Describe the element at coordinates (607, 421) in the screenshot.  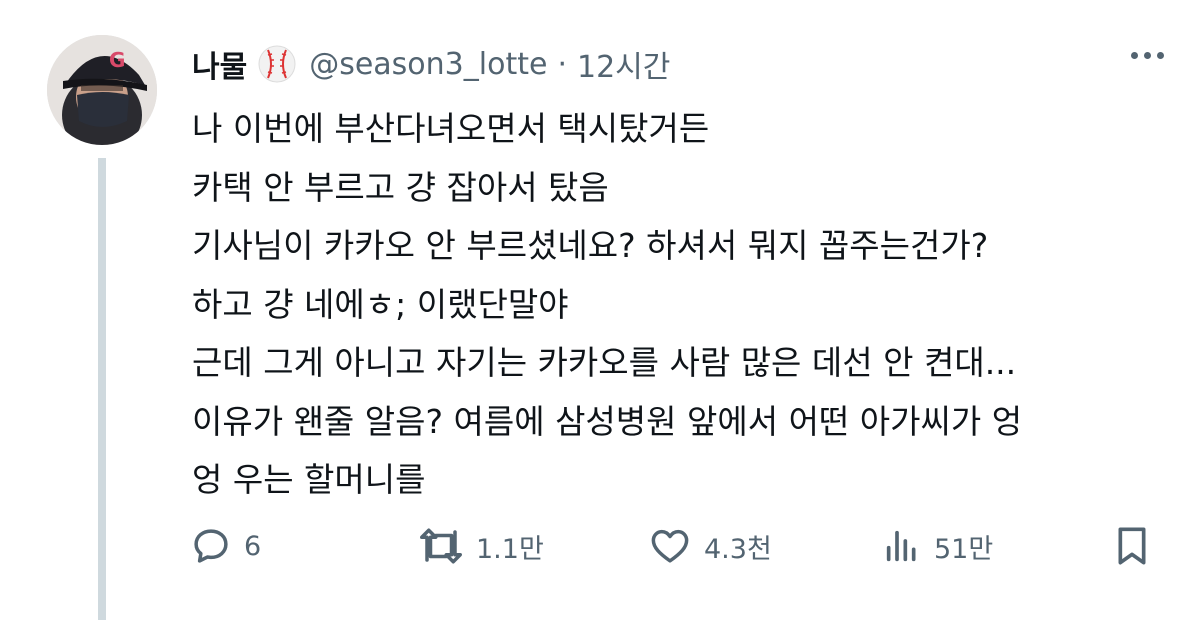
I see `tweet-line: 이유가 왠줄 알음? 여름에 삼성병원 앞에서 어떤 아가씨가 엉` at that location.